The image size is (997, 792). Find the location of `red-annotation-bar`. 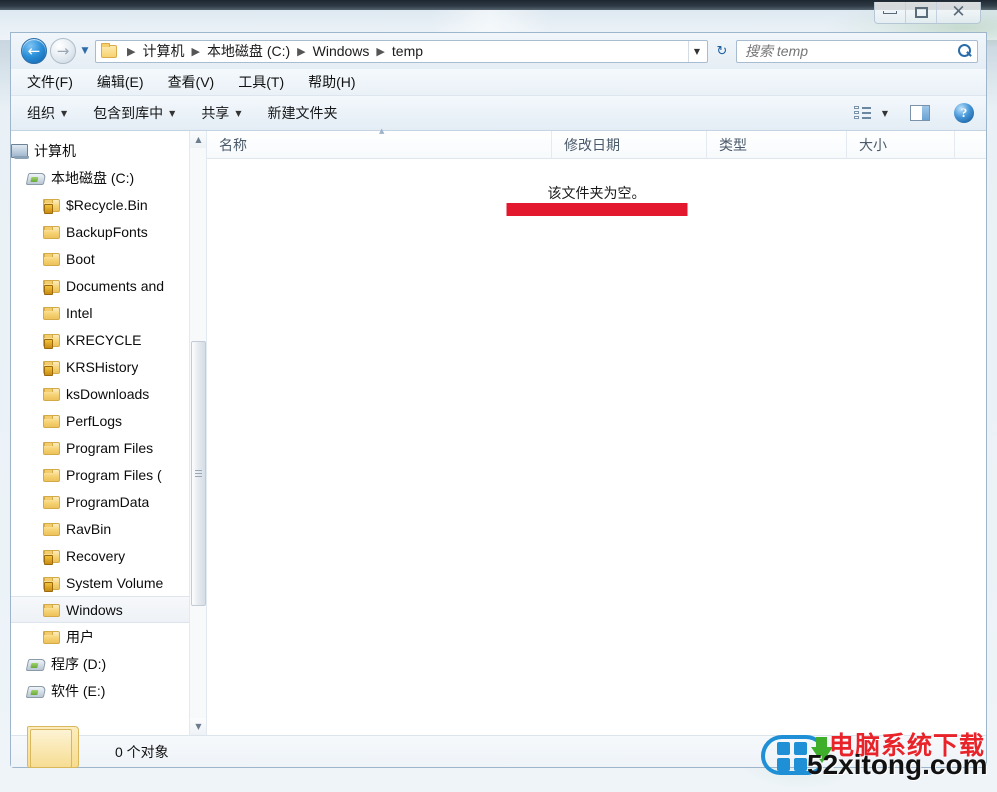

red-annotation-bar is located at coordinates (596, 209).